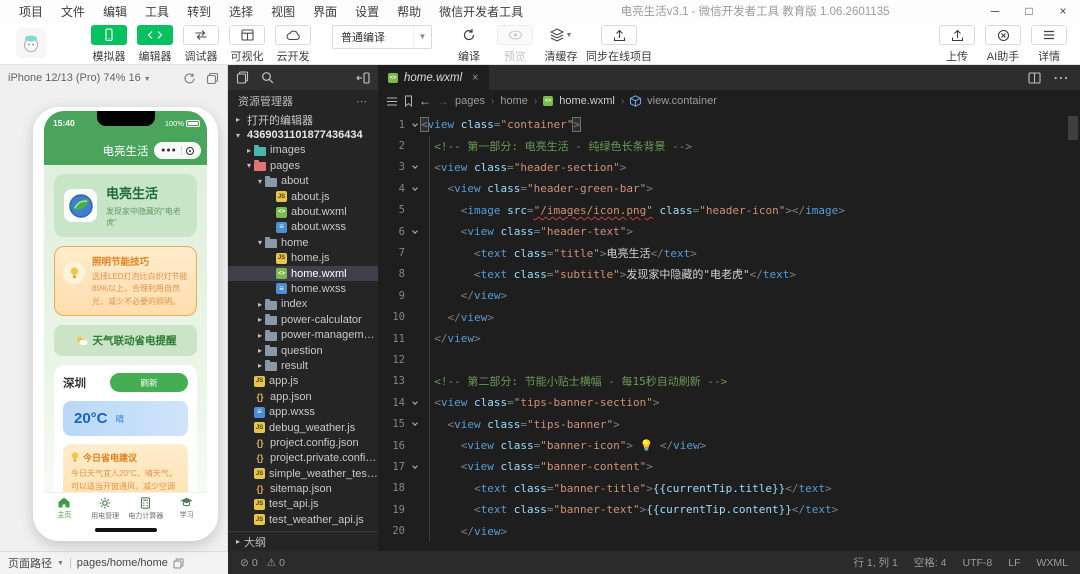 The width and height of the screenshot is (1080, 574). I want to click on sync-online-project-button: 同步在线项目, so click(619, 44).